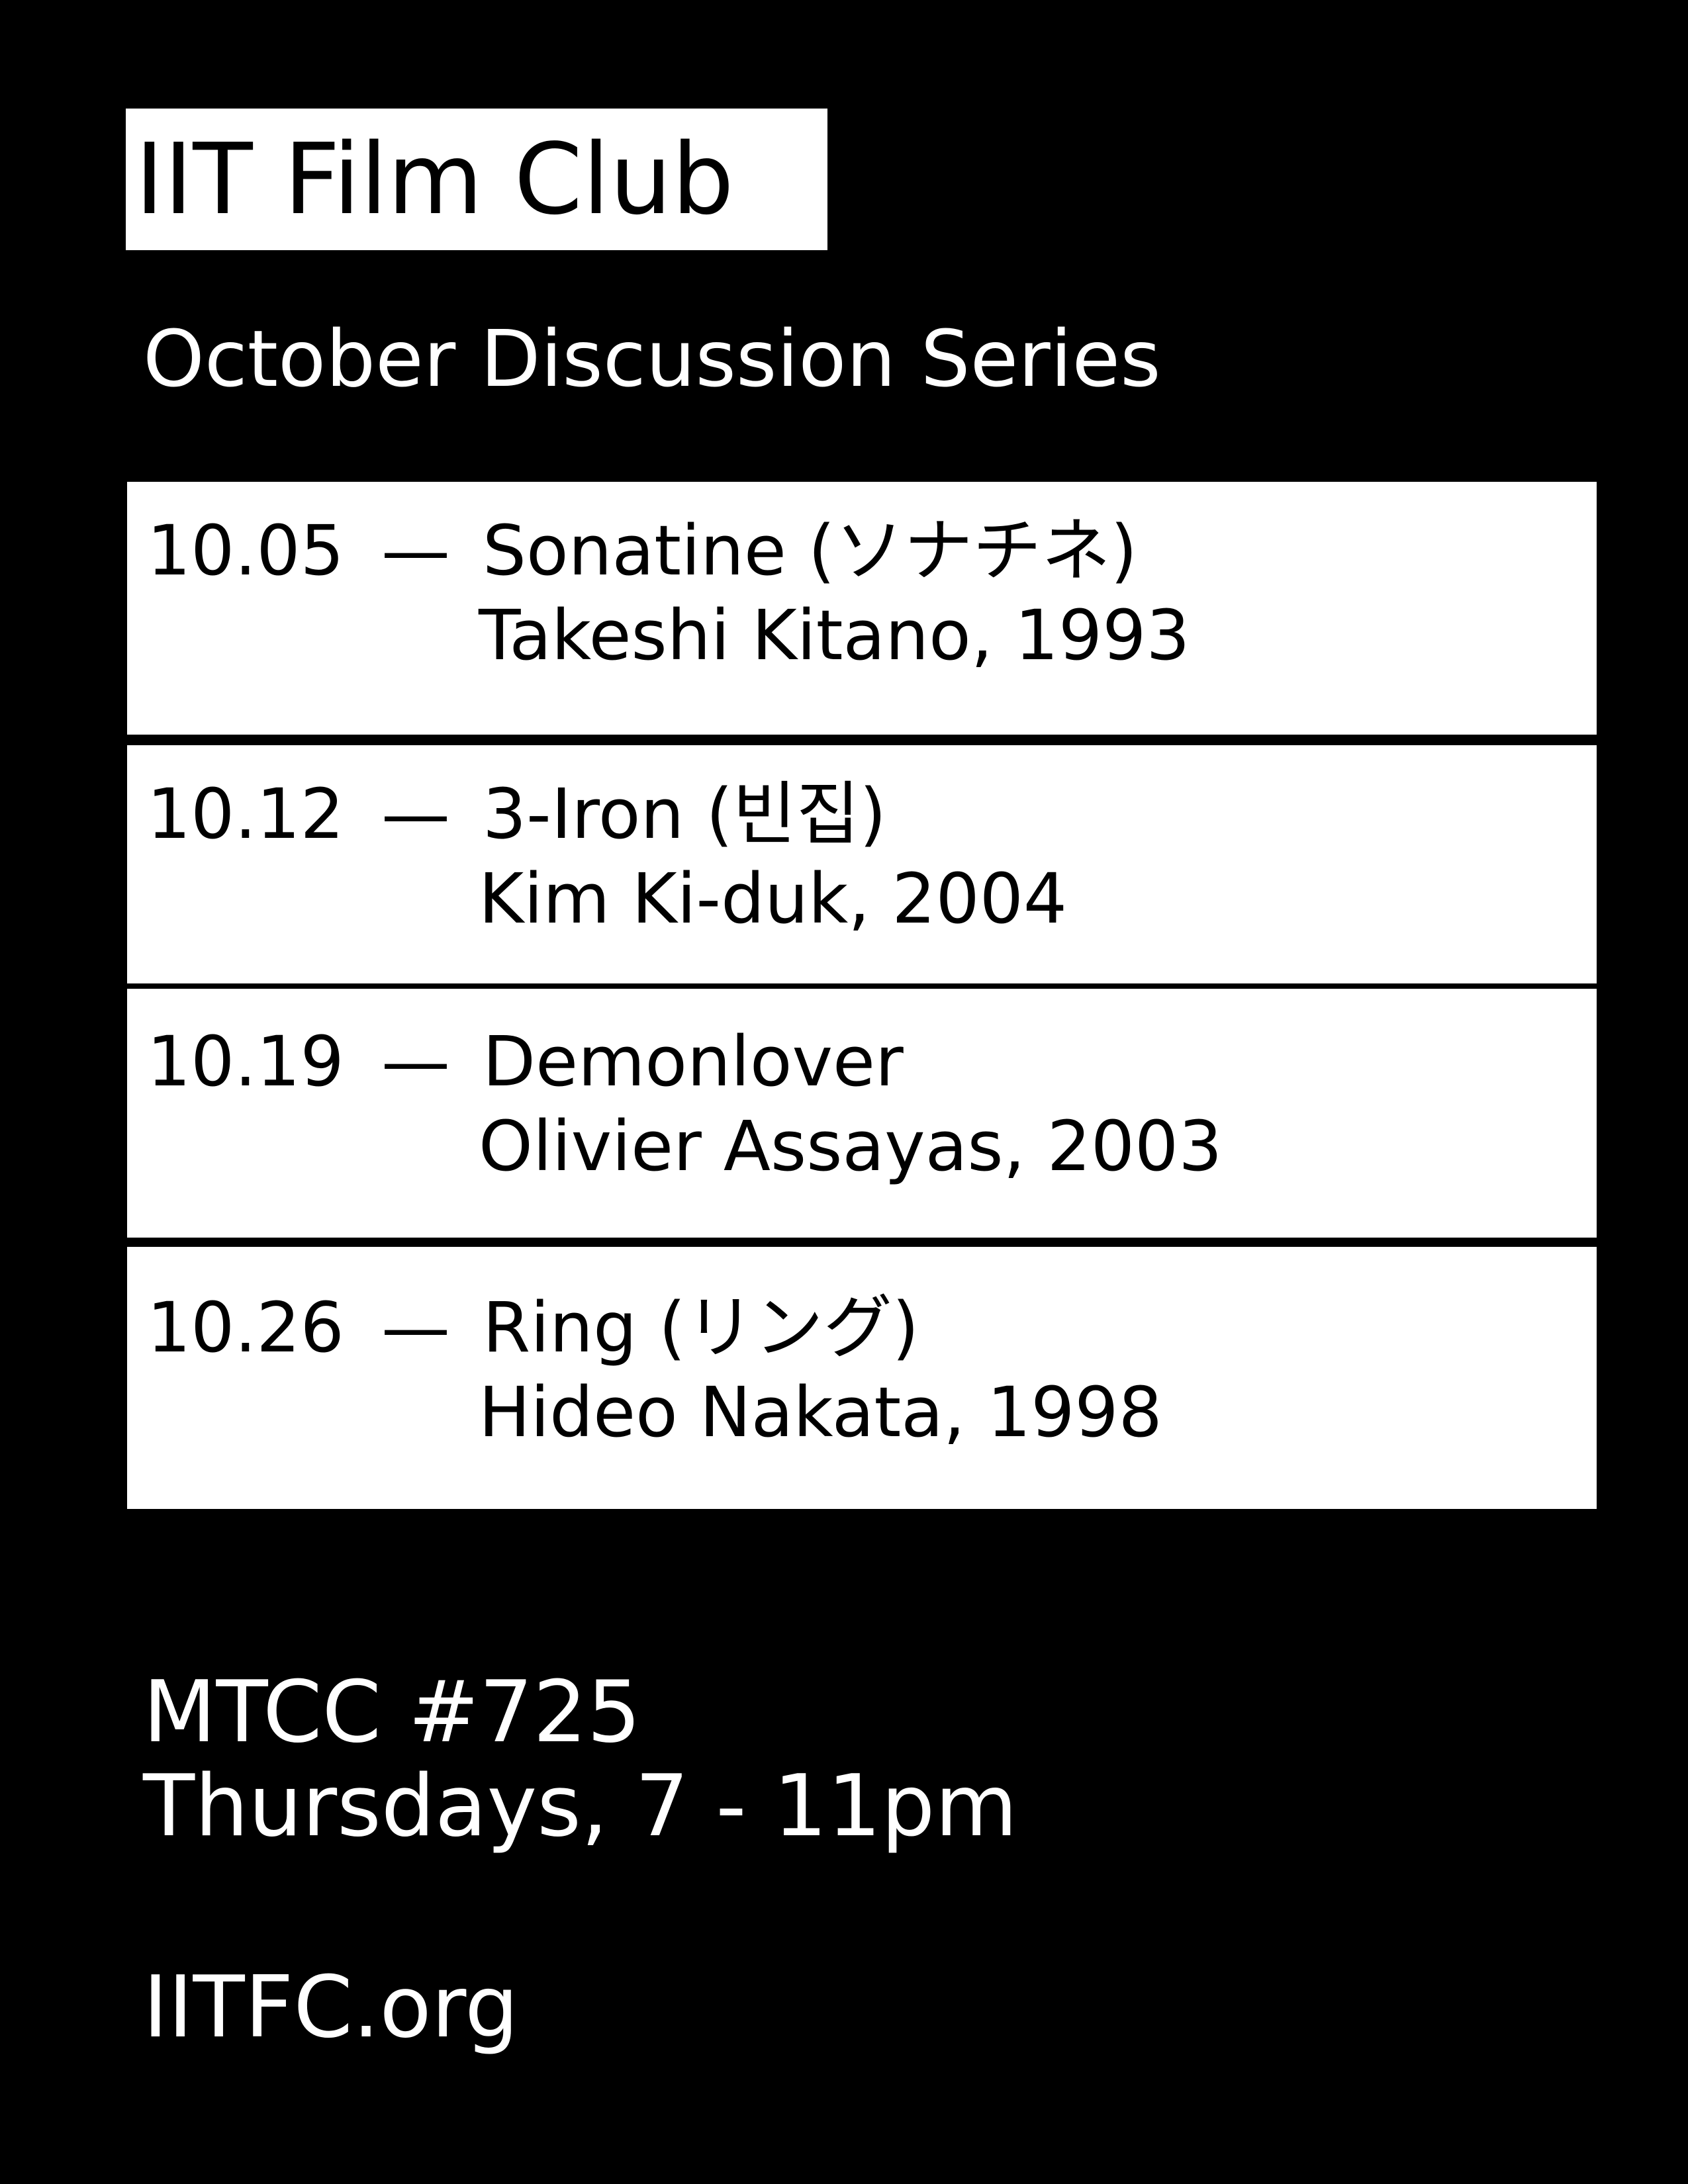 This screenshot has height=2184, width=1688. What do you see at coordinates (580, 1806) in the screenshot?
I see `meeting-time: Thursdays, 7 - 11pm` at bounding box center [580, 1806].